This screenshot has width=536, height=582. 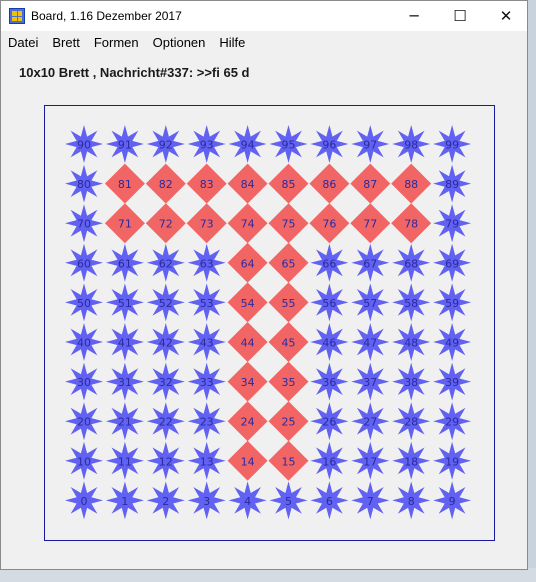 What do you see at coordinates (124, 183) in the screenshot?
I see `diamond-cell-81: 81` at bounding box center [124, 183].